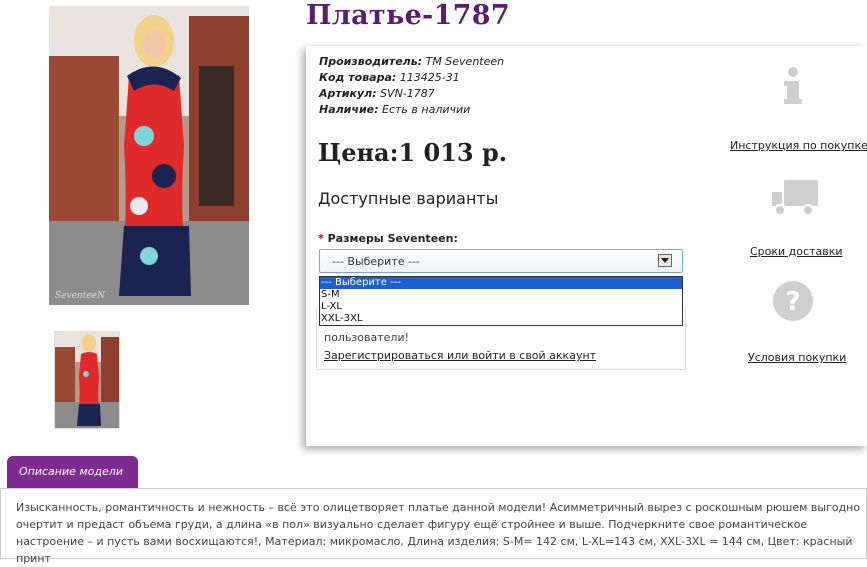 Image resolution: width=867 pixels, height=567 pixels. What do you see at coordinates (501, 283) in the screenshot?
I see `size-option: --- Выберите ---` at bounding box center [501, 283].